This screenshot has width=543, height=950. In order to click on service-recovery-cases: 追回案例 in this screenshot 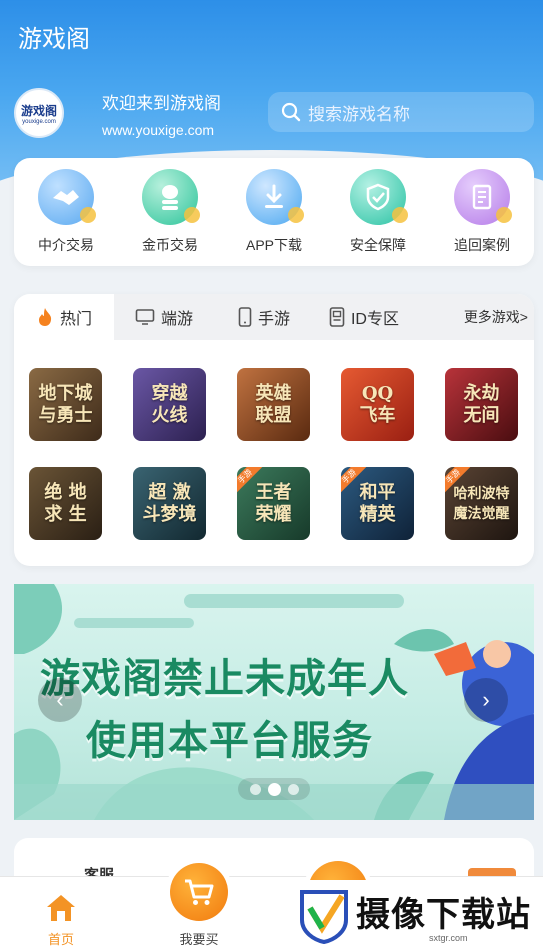, I will do `click(482, 212)`.